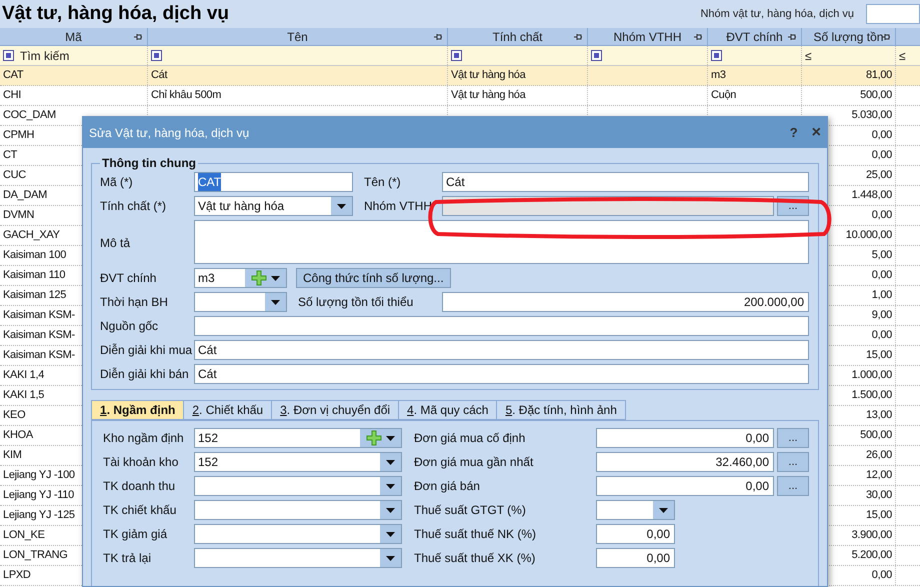  What do you see at coordinates (116, 243) in the screenshot?
I see `field-label: Mô tả` at bounding box center [116, 243].